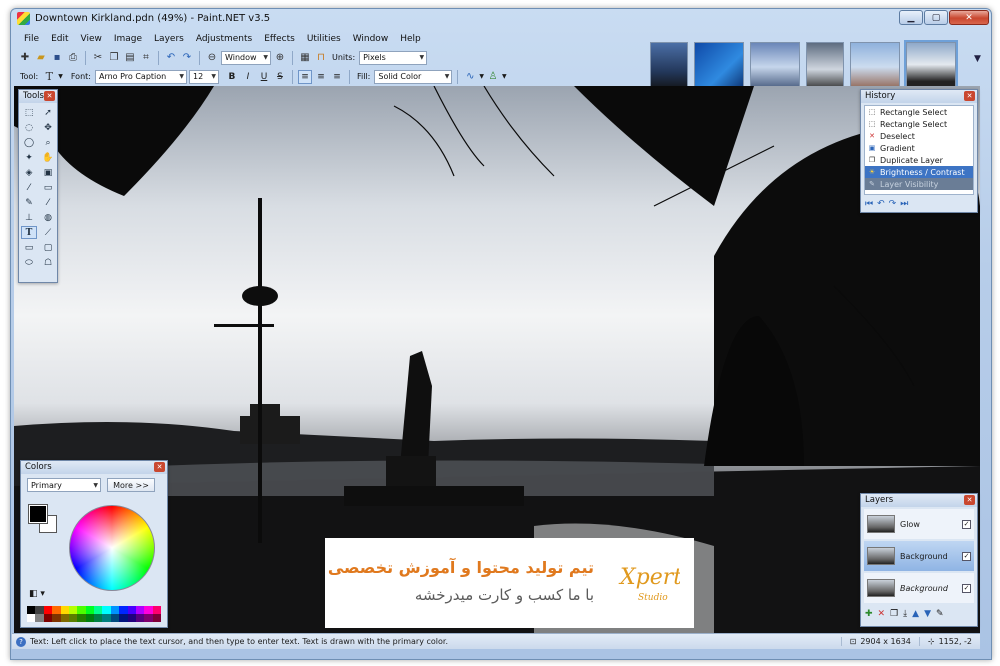 This screenshot has width=1000, height=666. What do you see at coordinates (264, 77) in the screenshot?
I see `underline-button: U` at bounding box center [264, 77].